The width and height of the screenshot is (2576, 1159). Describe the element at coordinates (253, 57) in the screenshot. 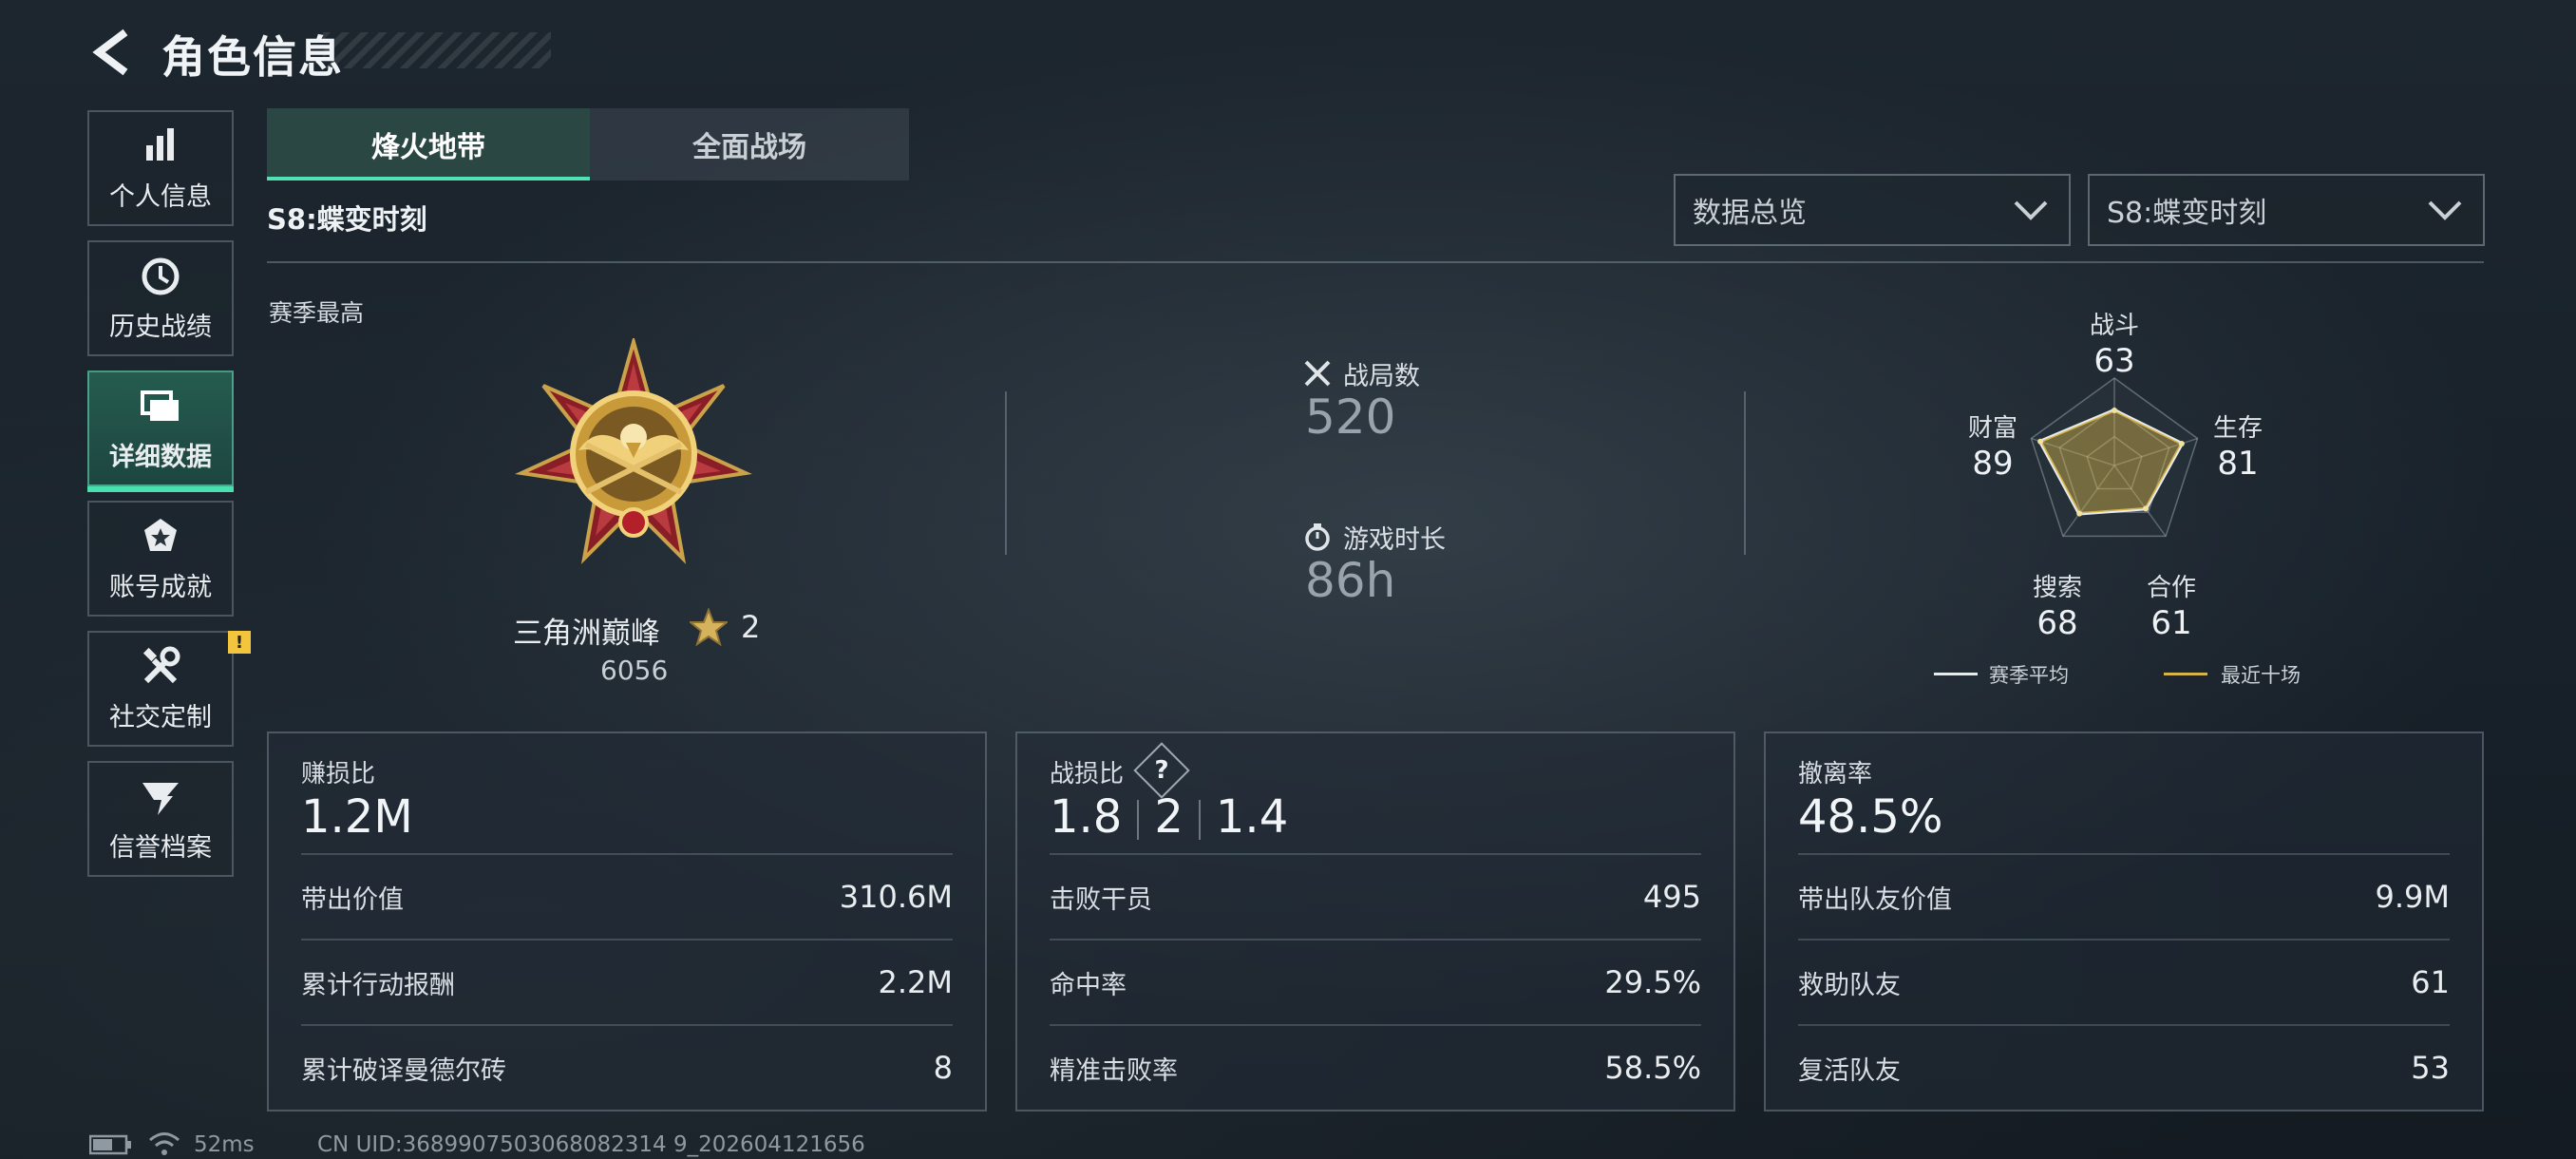

I see `page-title: 角色信息` at that location.